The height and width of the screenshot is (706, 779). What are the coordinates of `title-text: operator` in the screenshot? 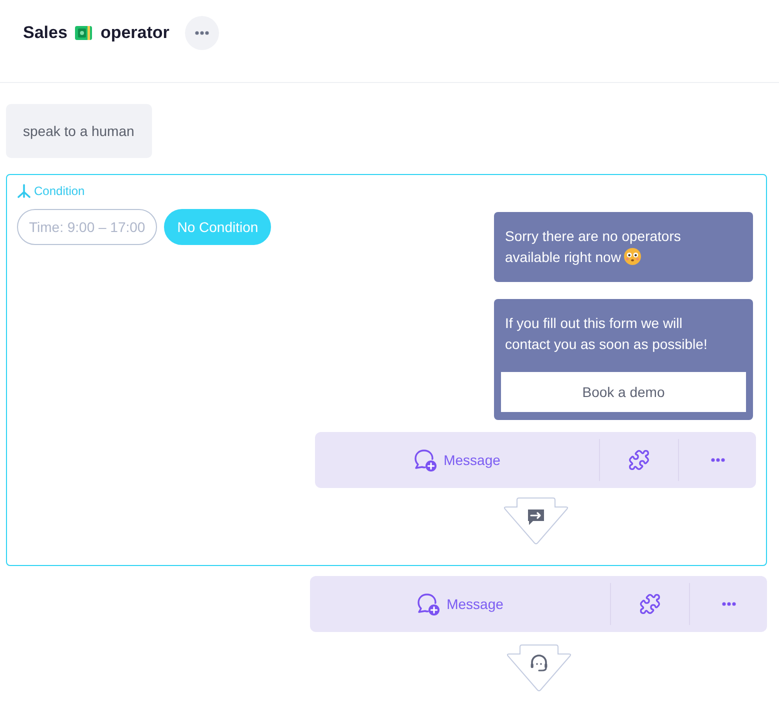 It's located at (135, 33).